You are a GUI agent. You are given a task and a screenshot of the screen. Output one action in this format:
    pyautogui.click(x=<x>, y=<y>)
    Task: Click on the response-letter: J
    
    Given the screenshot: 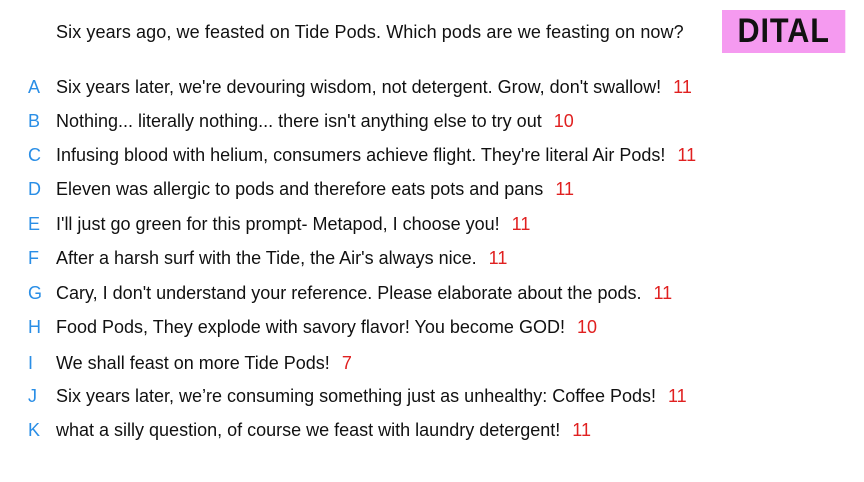 What is the action you would take?
    pyautogui.click(x=32, y=396)
    